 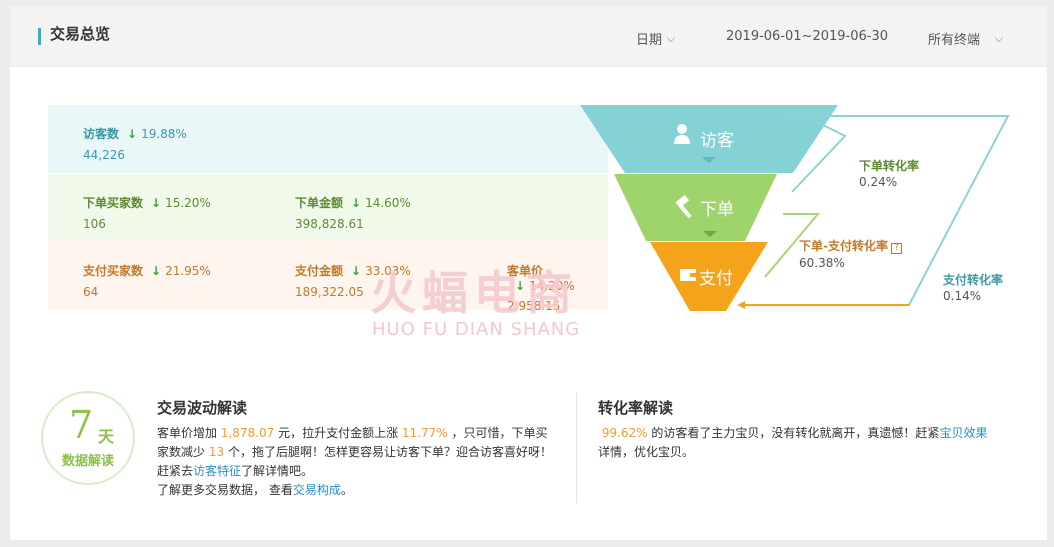 What do you see at coordinates (277, 471) in the screenshot?
I see `wave-text: 了解详情吧。` at bounding box center [277, 471].